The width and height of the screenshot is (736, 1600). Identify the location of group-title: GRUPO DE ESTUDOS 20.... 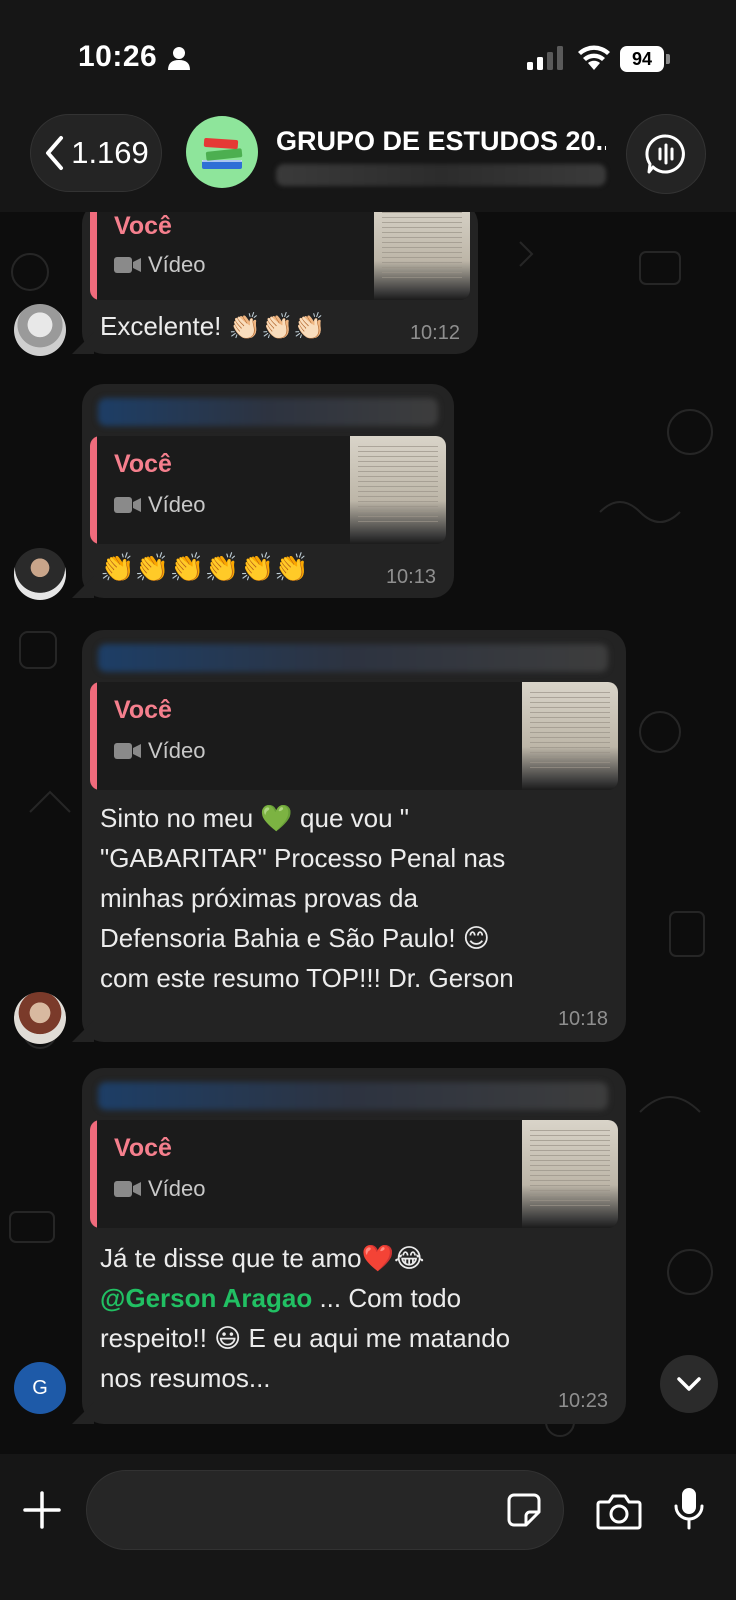
(441, 141).